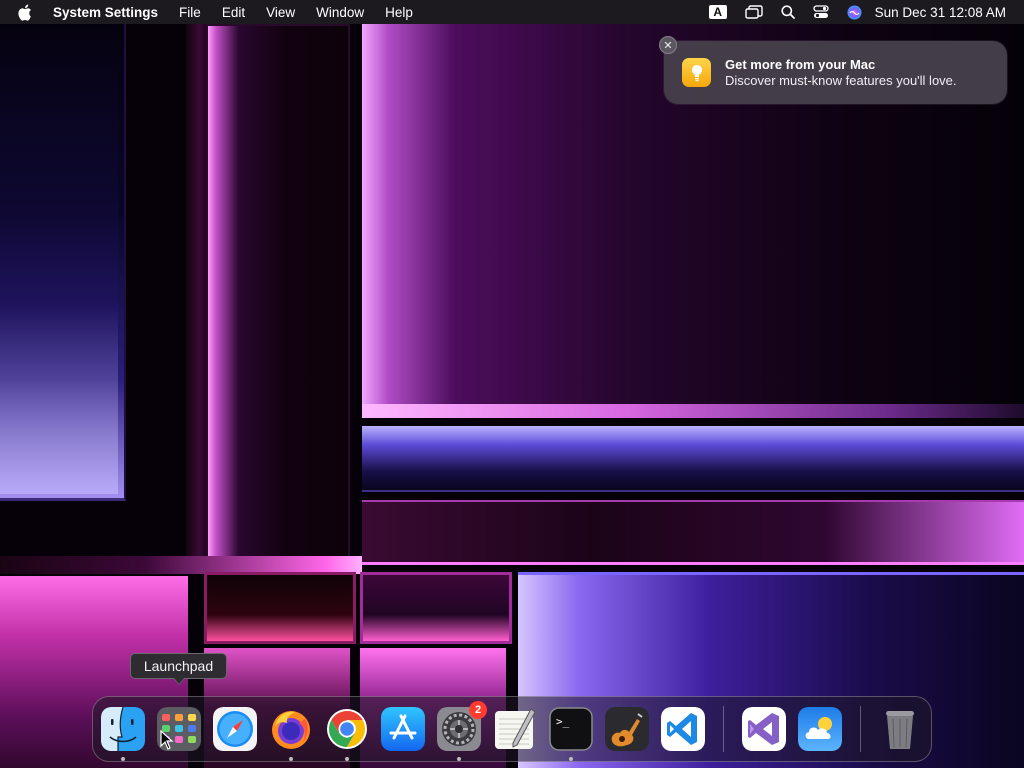 The width and height of the screenshot is (1024, 768). I want to click on weather-icon, so click(820, 729).